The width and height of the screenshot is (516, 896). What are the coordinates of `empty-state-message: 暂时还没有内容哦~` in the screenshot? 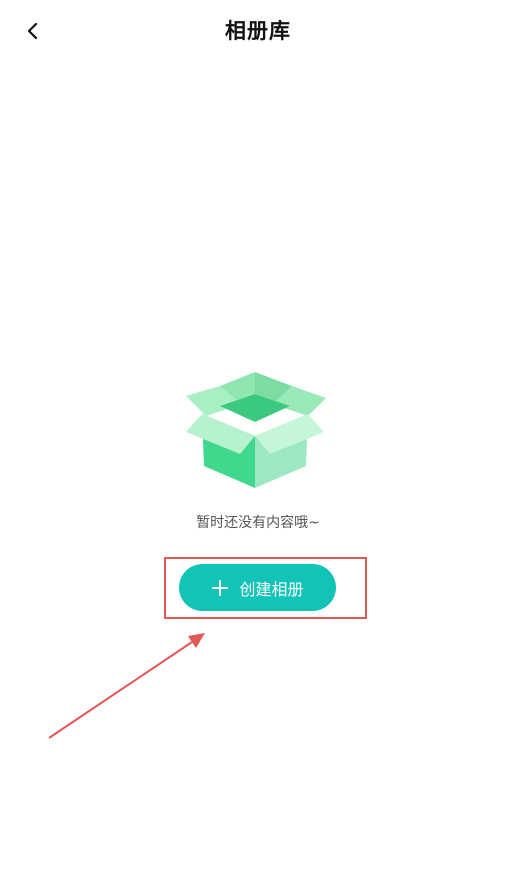 It's located at (258, 523).